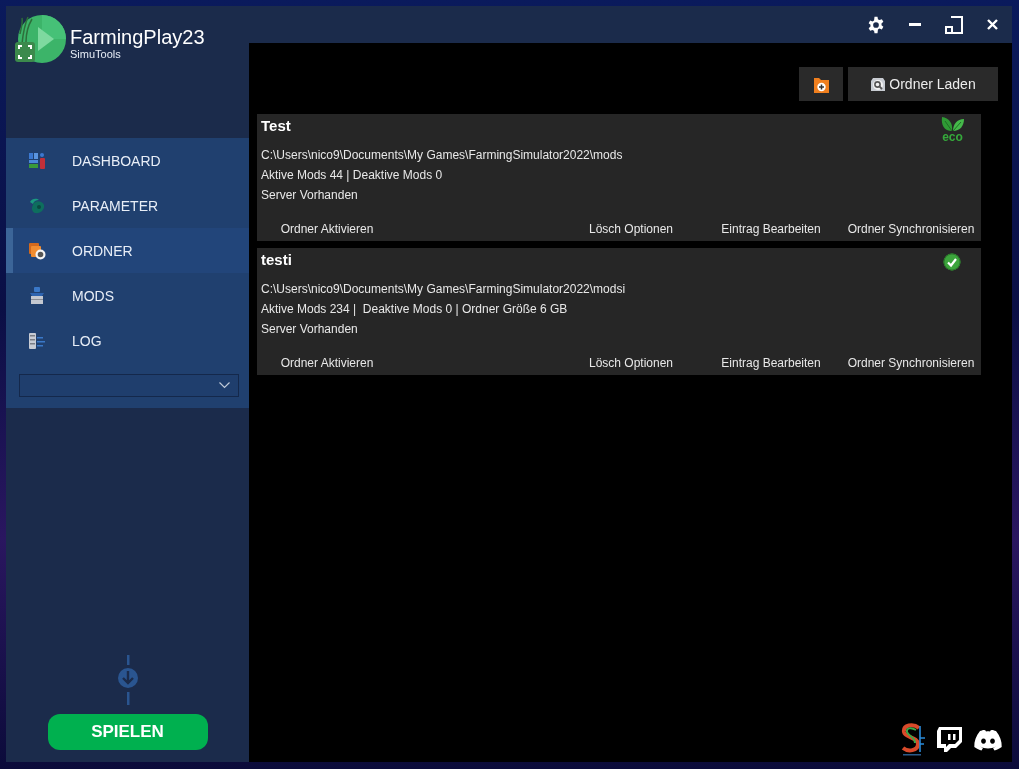 The image size is (1019, 769). I want to click on minimize-icon, so click(914, 24).